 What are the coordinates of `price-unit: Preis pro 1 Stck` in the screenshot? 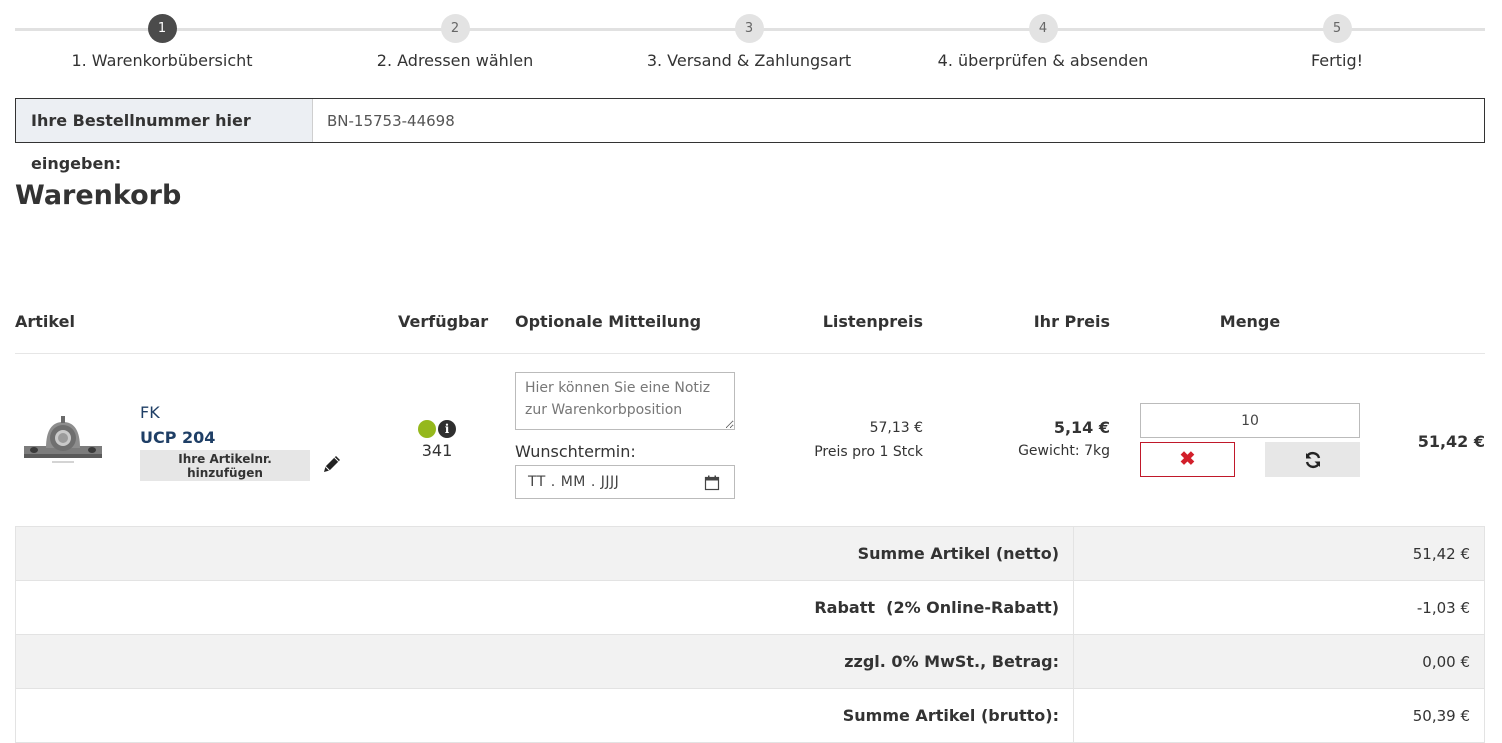 It's located at (868, 452).